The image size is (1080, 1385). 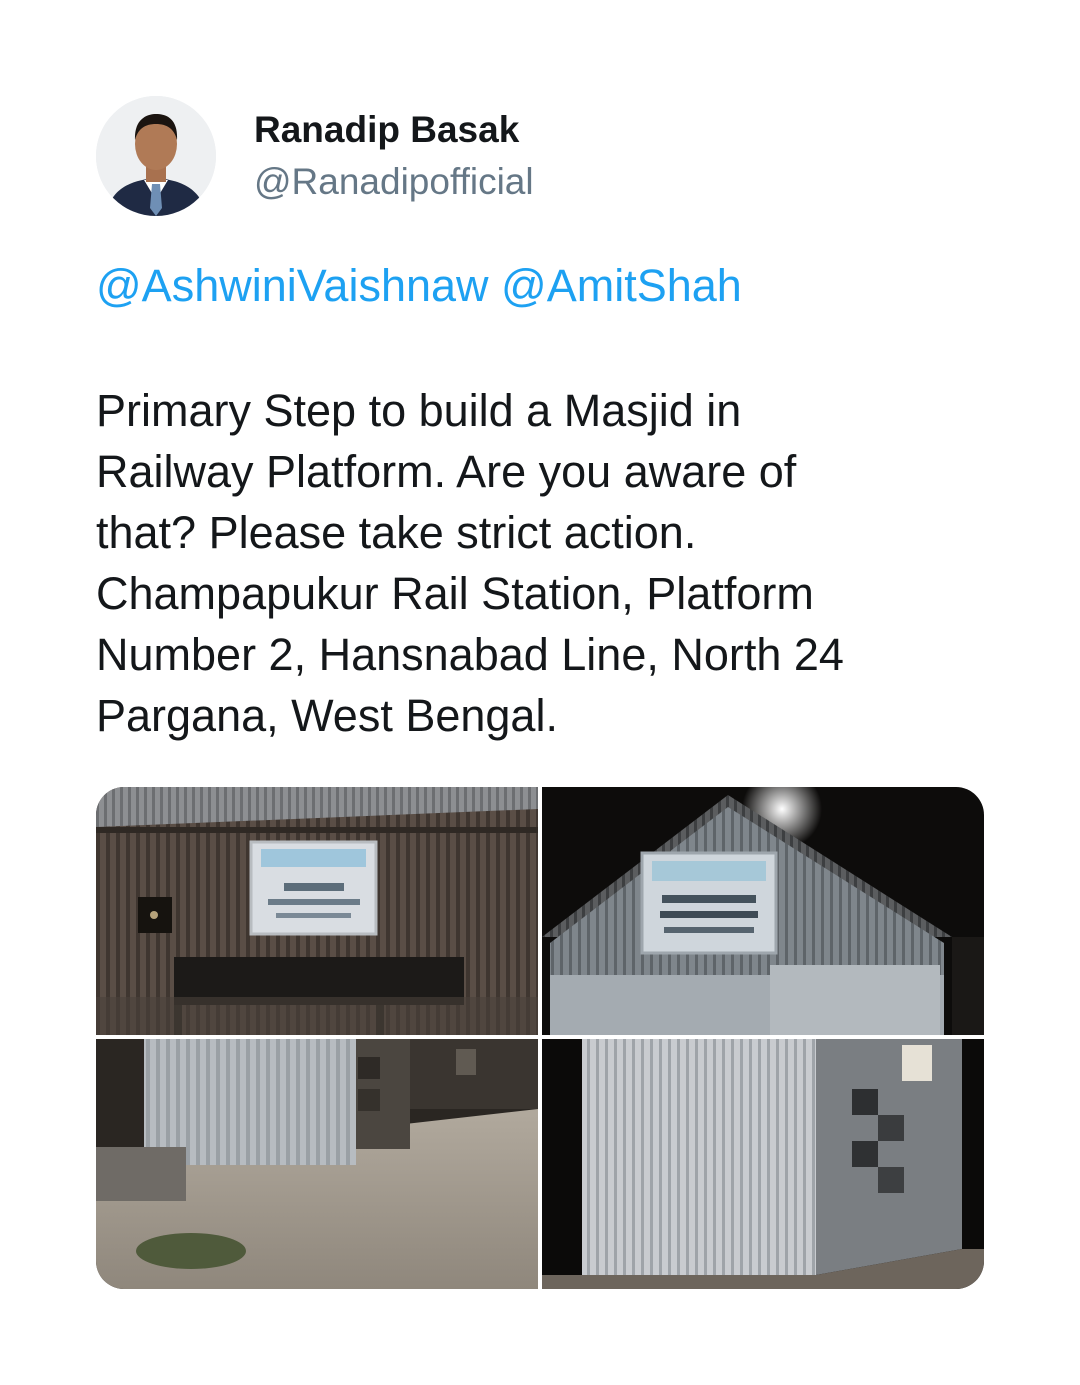 What do you see at coordinates (455, 593) in the screenshot?
I see `tweet-text-line: Champapukur Rail Station, Platform` at bounding box center [455, 593].